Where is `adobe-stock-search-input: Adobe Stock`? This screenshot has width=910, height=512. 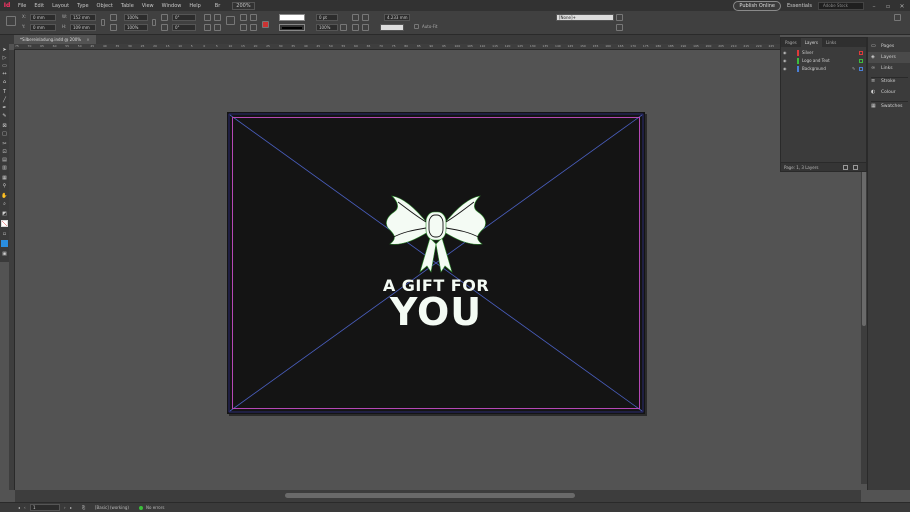
adobe-stock-search-input: Adobe Stock is located at coordinates (841, 6).